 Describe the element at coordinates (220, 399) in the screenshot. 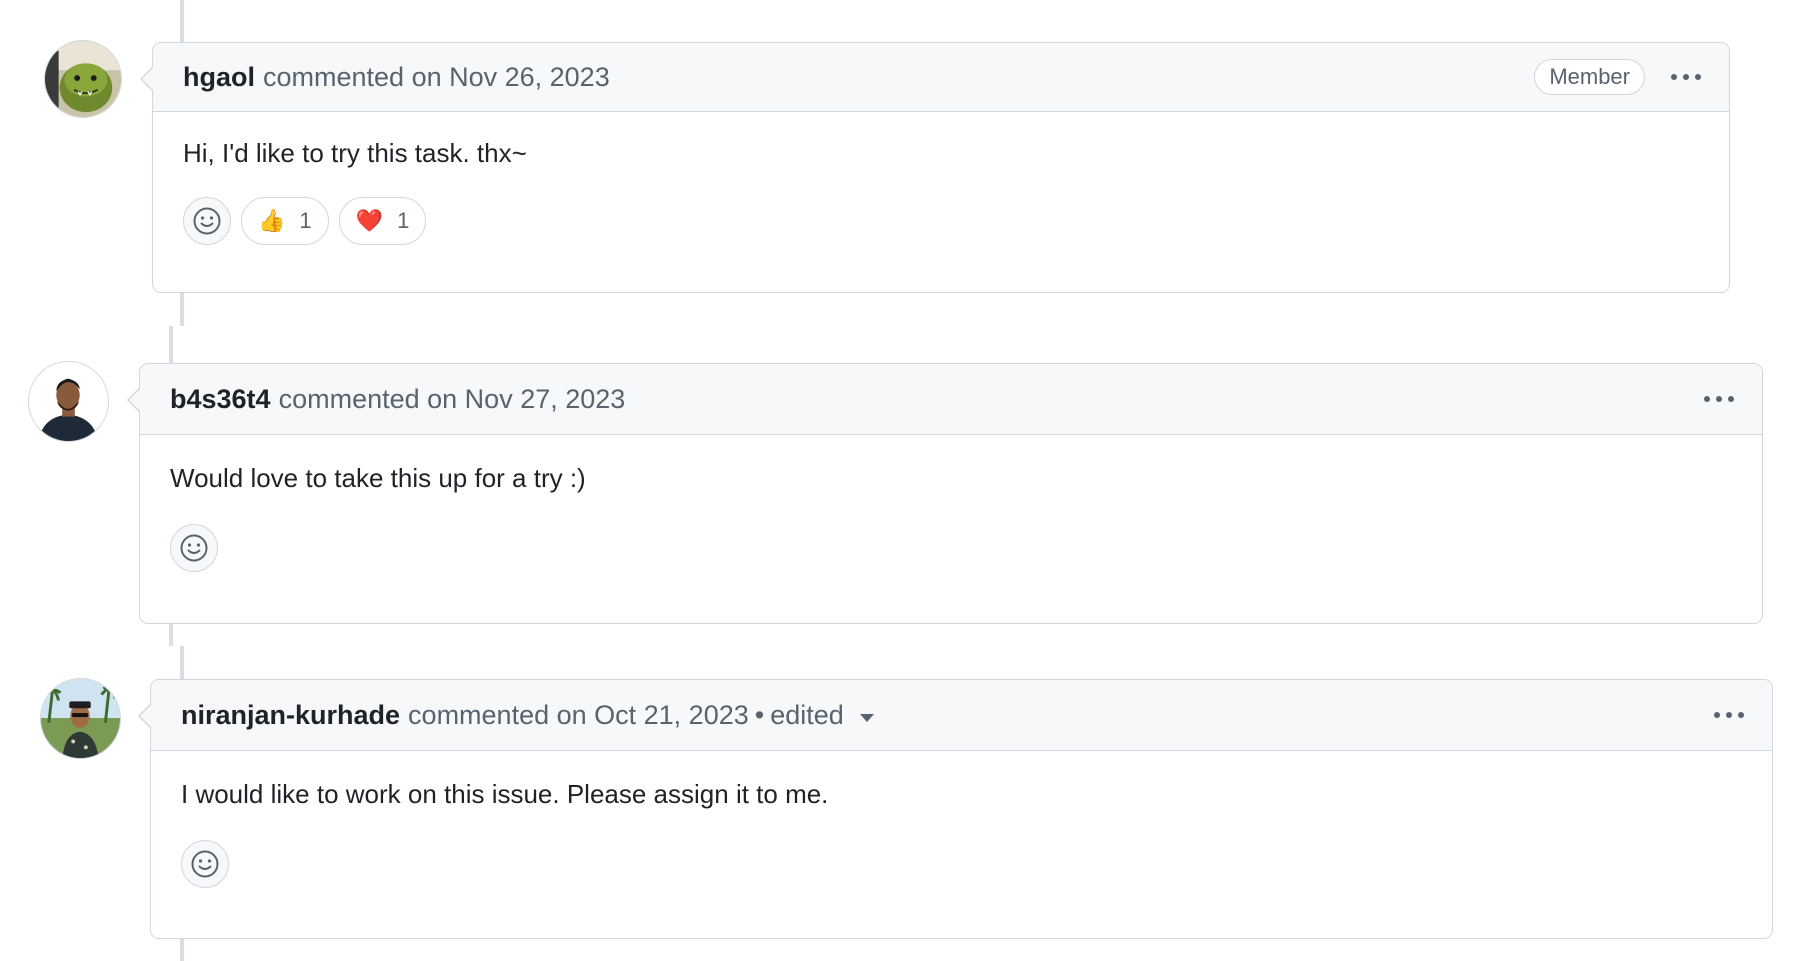

I see `comment-author: b4s36t4` at that location.